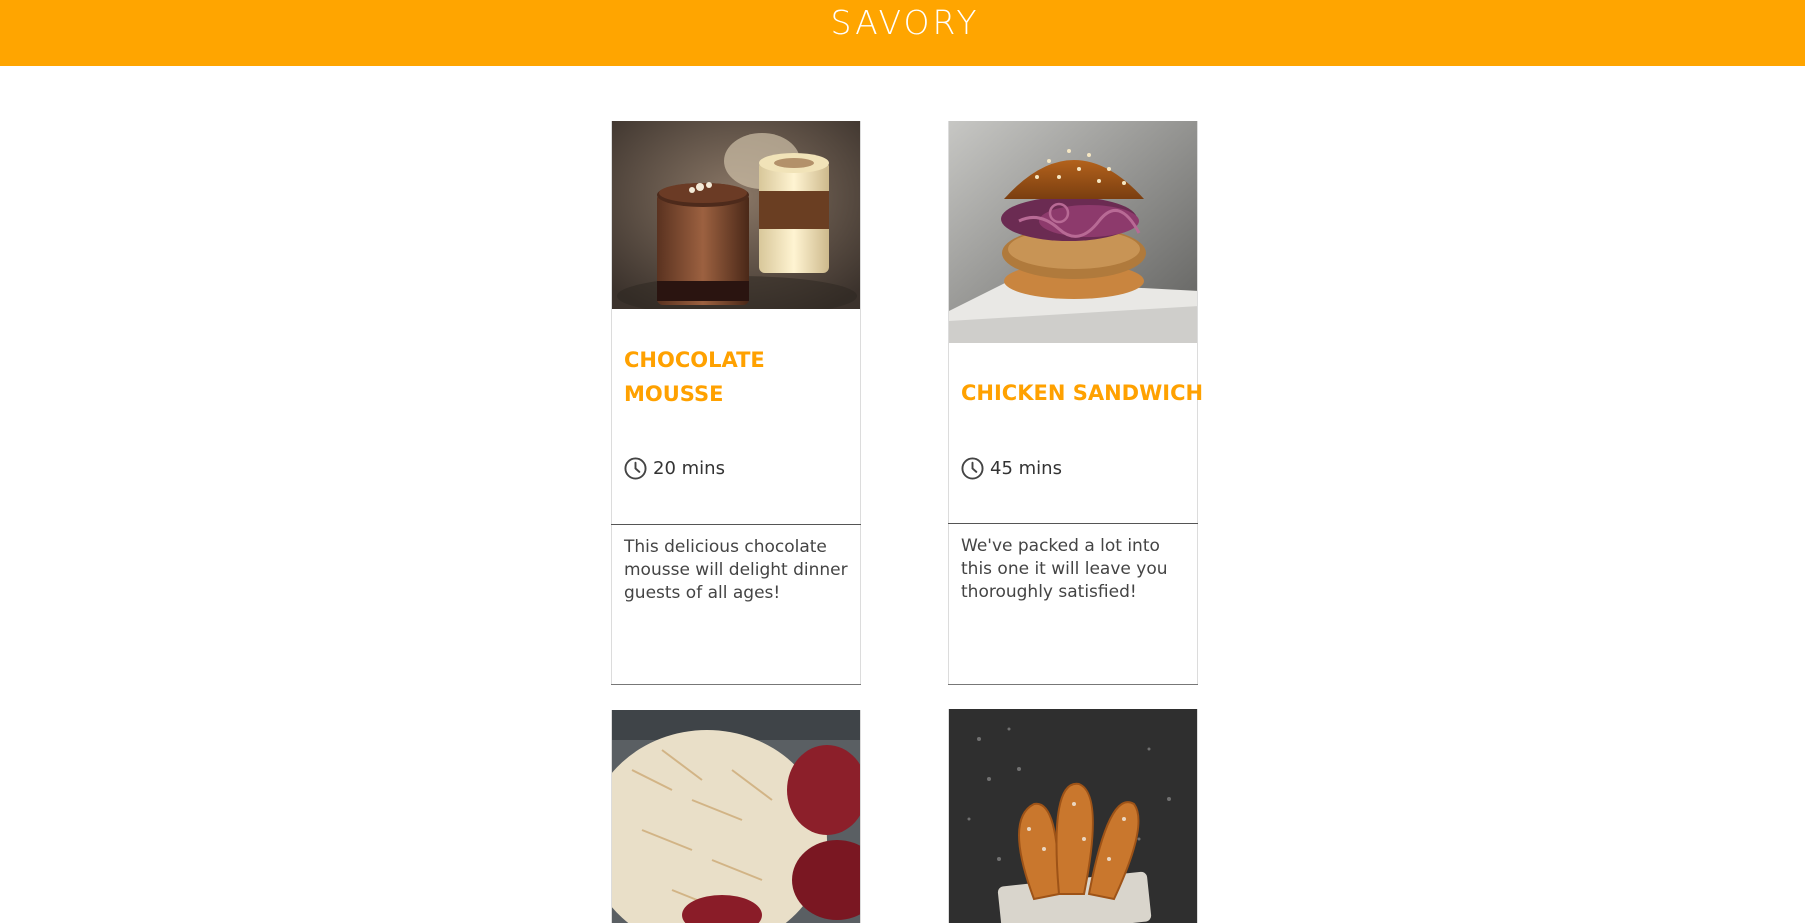  I want to click on site-header: SAVORY, so click(902, 33).